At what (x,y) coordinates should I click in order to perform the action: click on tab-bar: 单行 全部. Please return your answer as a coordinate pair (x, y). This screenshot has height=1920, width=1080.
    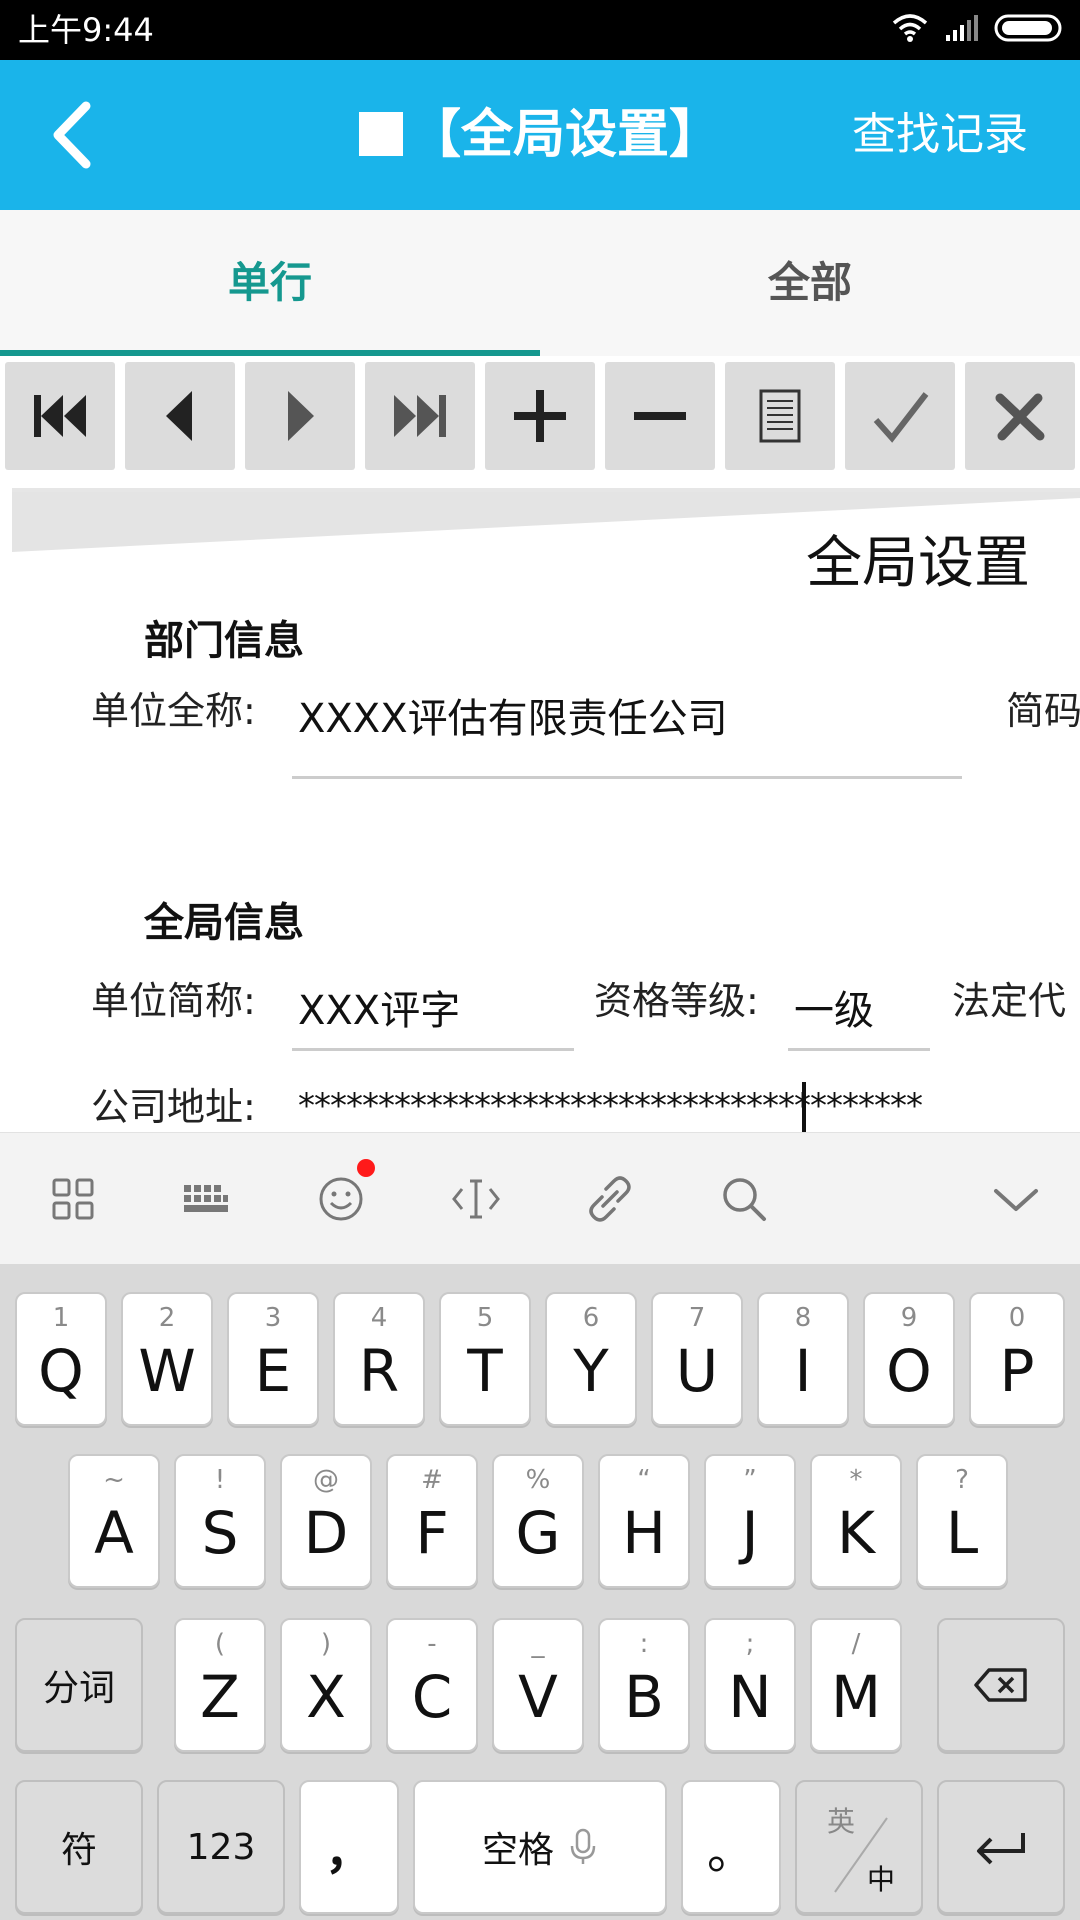
    Looking at the image, I should click on (540, 283).